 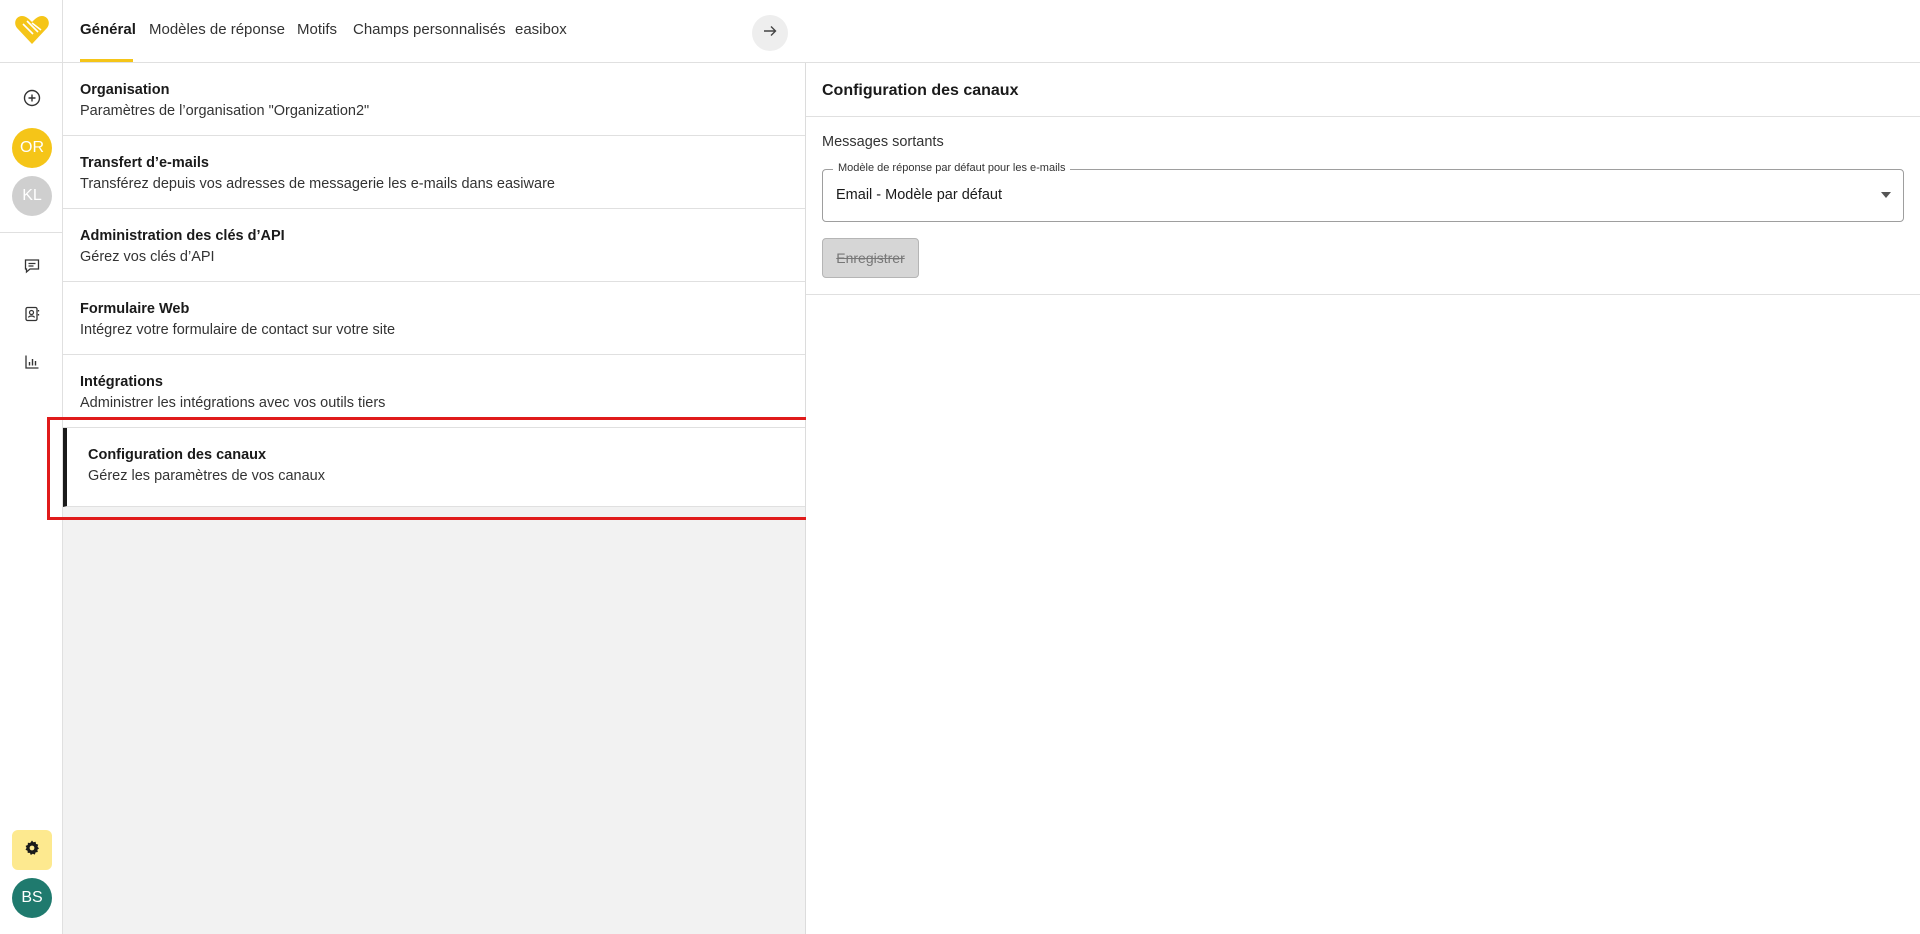 I want to click on settings-item-description: Gérez vos clés d’API, so click(x=147, y=257).